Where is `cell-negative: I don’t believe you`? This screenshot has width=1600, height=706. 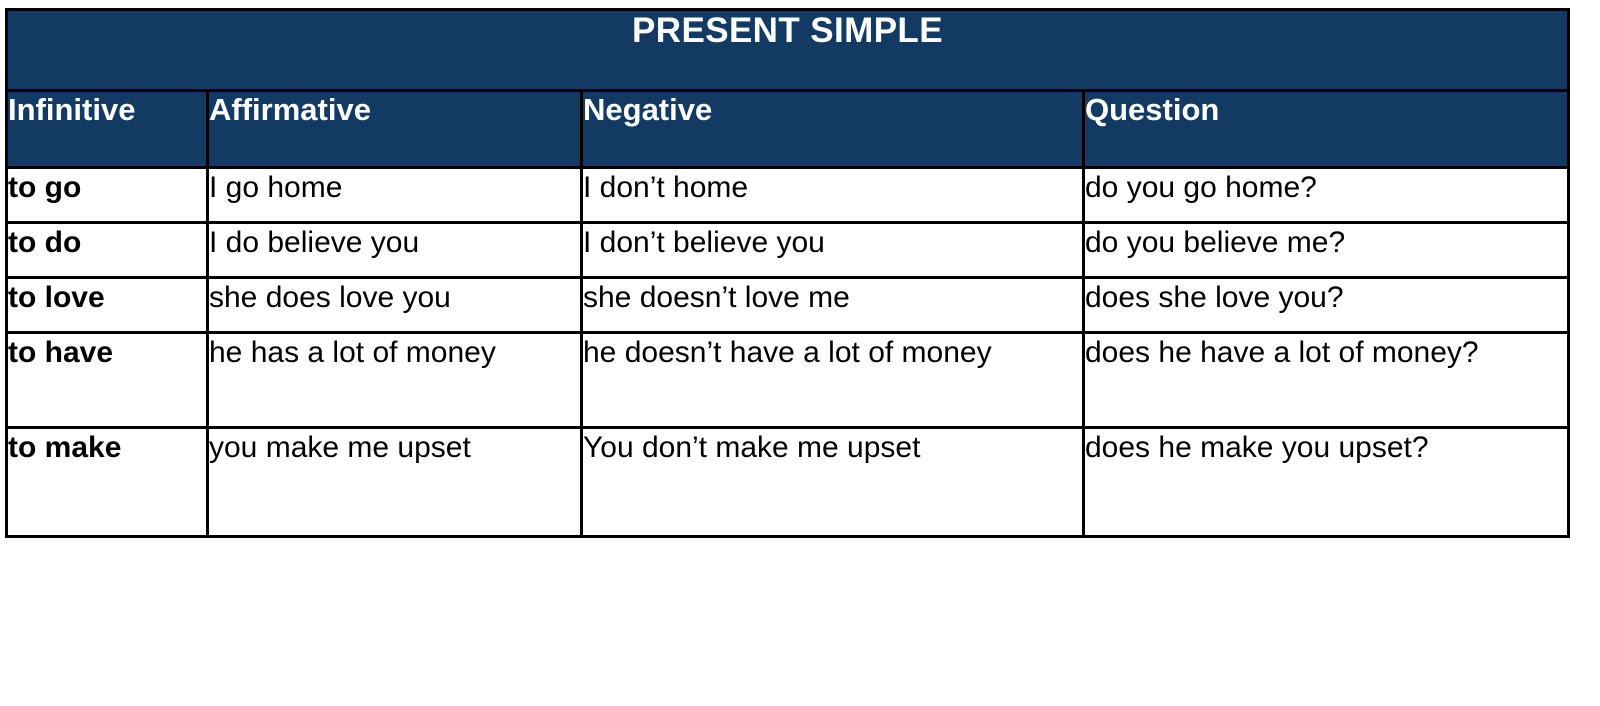 cell-negative: I don’t believe you is located at coordinates (832, 250).